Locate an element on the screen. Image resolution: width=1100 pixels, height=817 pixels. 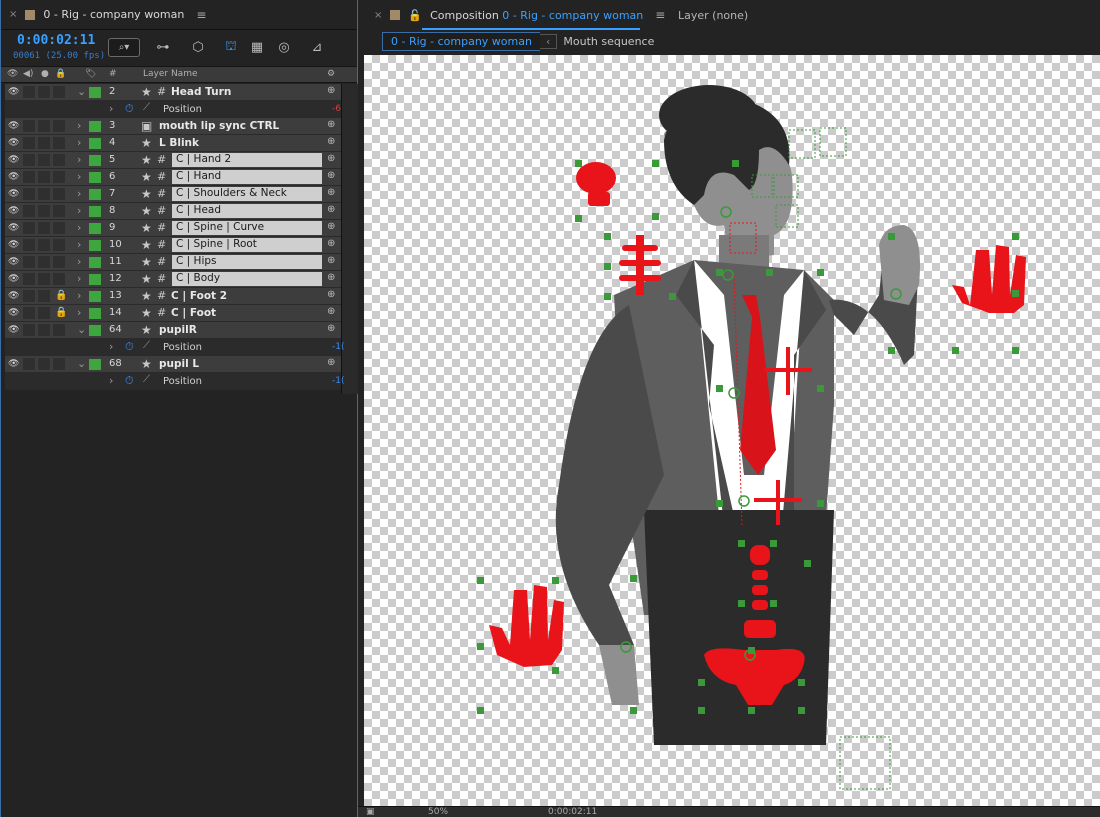
property-row: › ⏱ ⟋ Position -1( is located at coordinates (175, 381).